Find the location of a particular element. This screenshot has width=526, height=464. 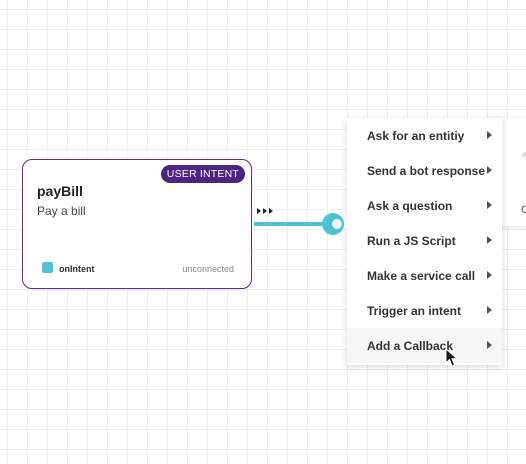

output-port-icon is located at coordinates (47, 267).